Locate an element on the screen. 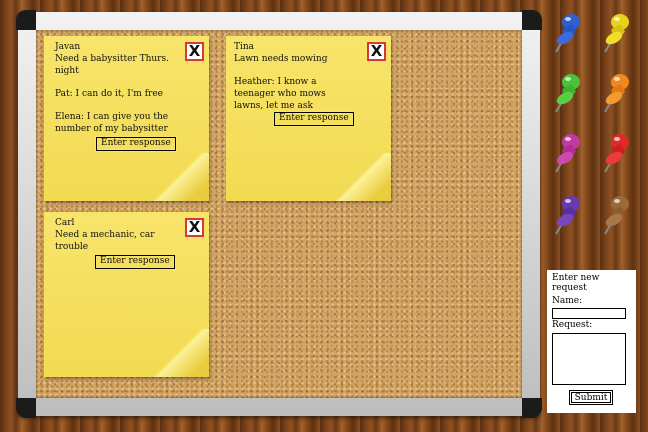 This screenshot has height=432, width=648. form-title: Enter new request is located at coordinates (576, 283).